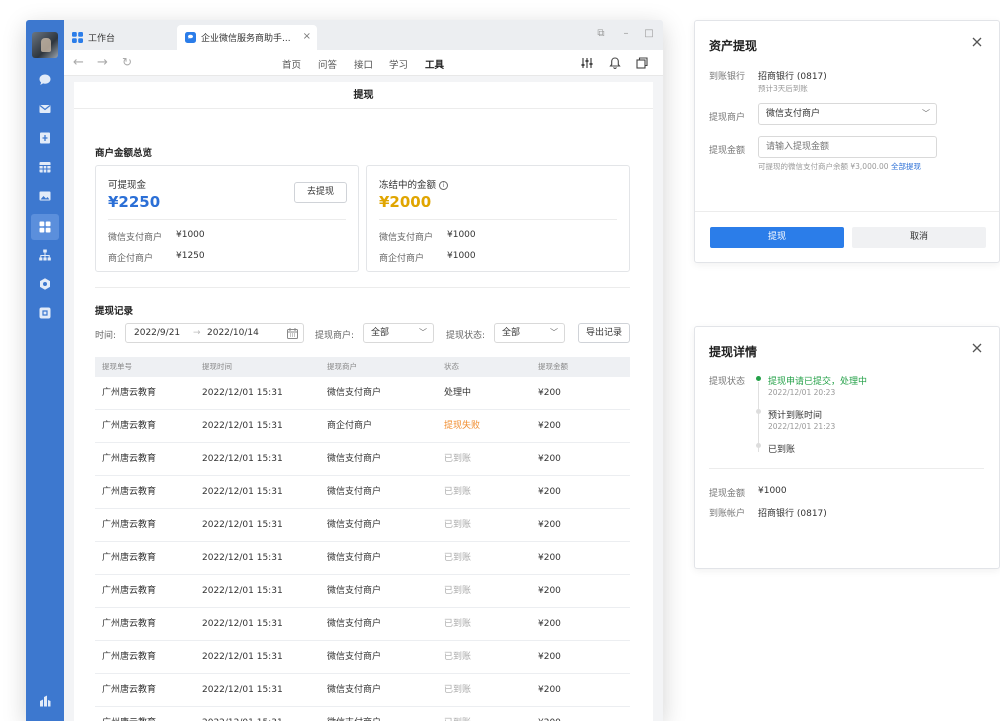 The height and width of the screenshot is (721, 1000). I want to click on grid-box-icon, so click(45, 313).